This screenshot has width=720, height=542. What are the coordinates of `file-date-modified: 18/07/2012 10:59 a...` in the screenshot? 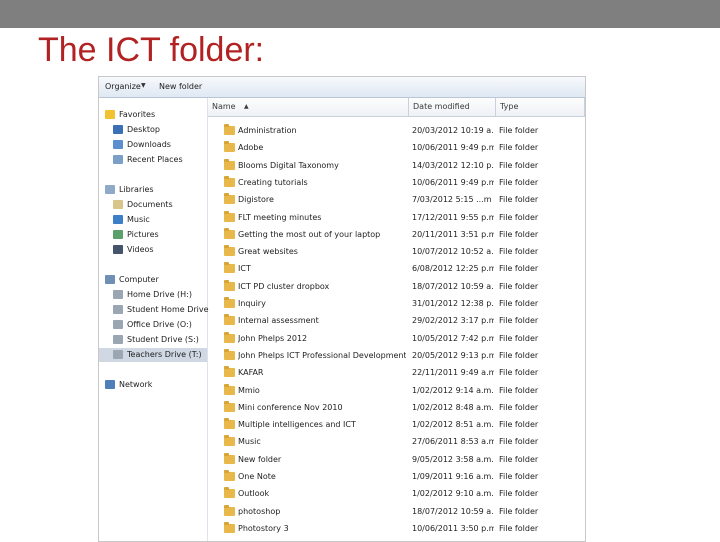 It's located at (453, 286).